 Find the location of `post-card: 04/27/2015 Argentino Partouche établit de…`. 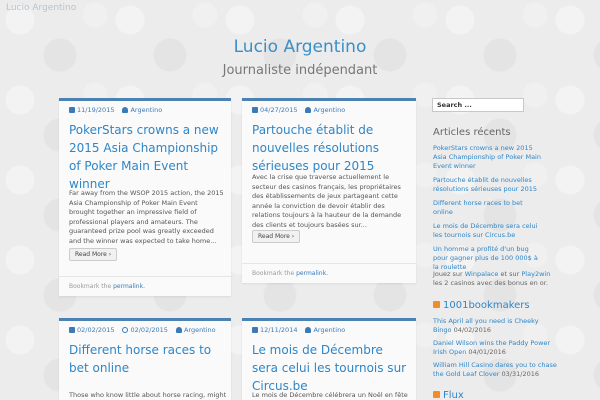

post-card: 04/27/2015 Argentino Partouche établit de… is located at coordinates (329, 190).